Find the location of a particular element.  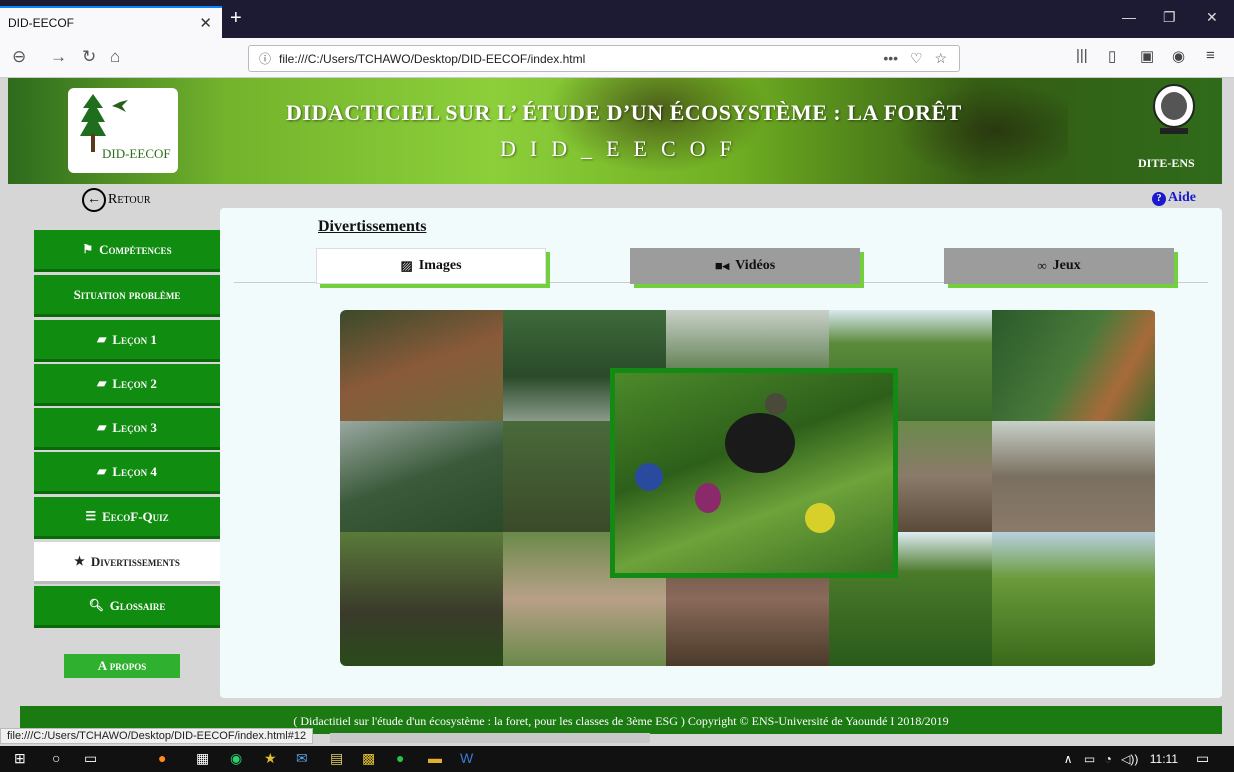

browser-tab: DID-EECOF ✕ is located at coordinates (111, 22).